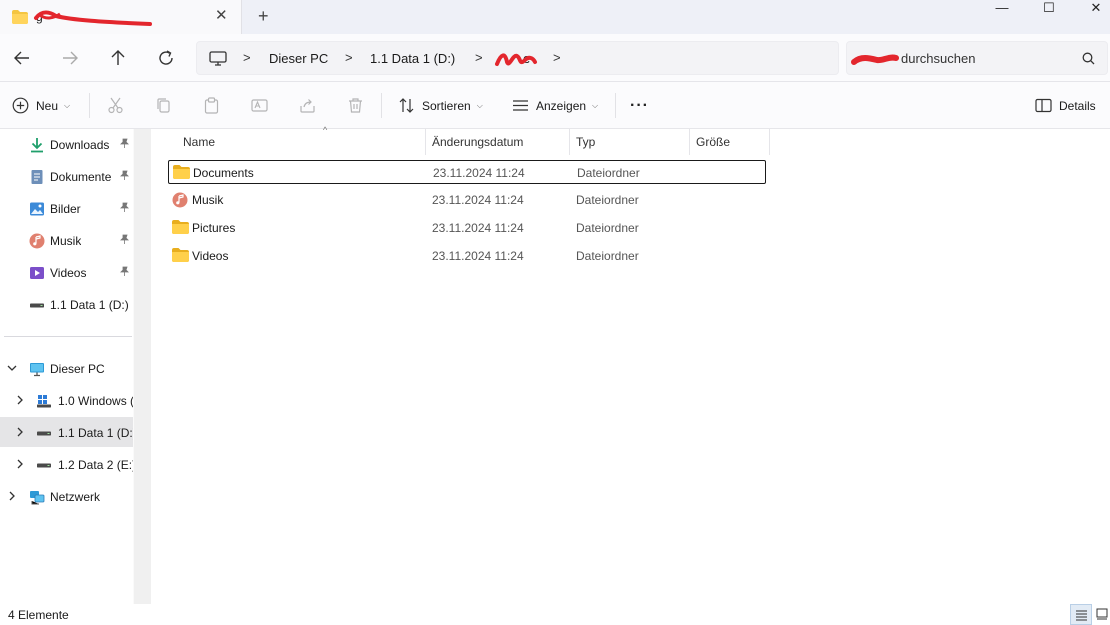  I want to click on list-item-musik: Musik 23.11.2024 11:24 Dateiordner, so click(467, 200).